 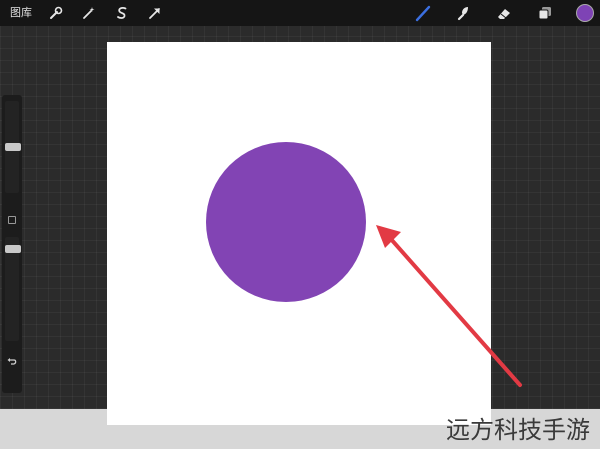 I want to click on watermark-text: 远方科技手游, so click(x=518, y=430).